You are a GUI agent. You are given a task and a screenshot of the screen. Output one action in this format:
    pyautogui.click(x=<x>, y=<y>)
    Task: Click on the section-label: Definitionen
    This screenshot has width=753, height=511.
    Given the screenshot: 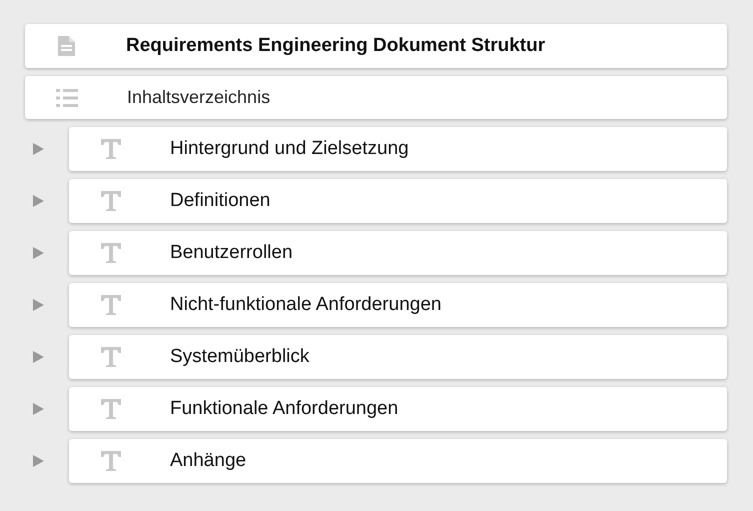 What is the action you would take?
    pyautogui.click(x=220, y=200)
    